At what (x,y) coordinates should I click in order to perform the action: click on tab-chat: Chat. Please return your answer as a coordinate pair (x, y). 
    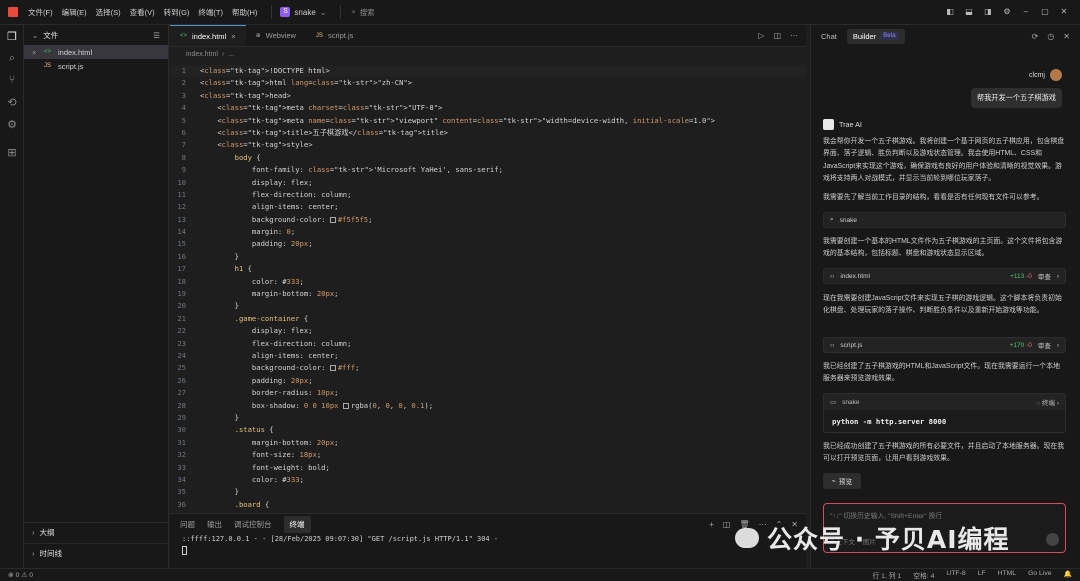
    Looking at the image, I should click on (829, 36).